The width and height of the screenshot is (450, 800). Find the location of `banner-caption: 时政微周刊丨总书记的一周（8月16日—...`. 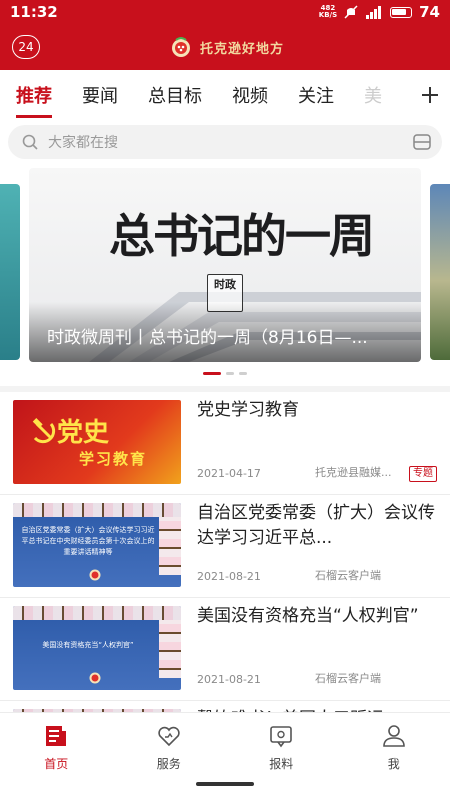

banner-caption: 时政微周刊丨总书记的一周（8月16日—... is located at coordinates (207, 338).